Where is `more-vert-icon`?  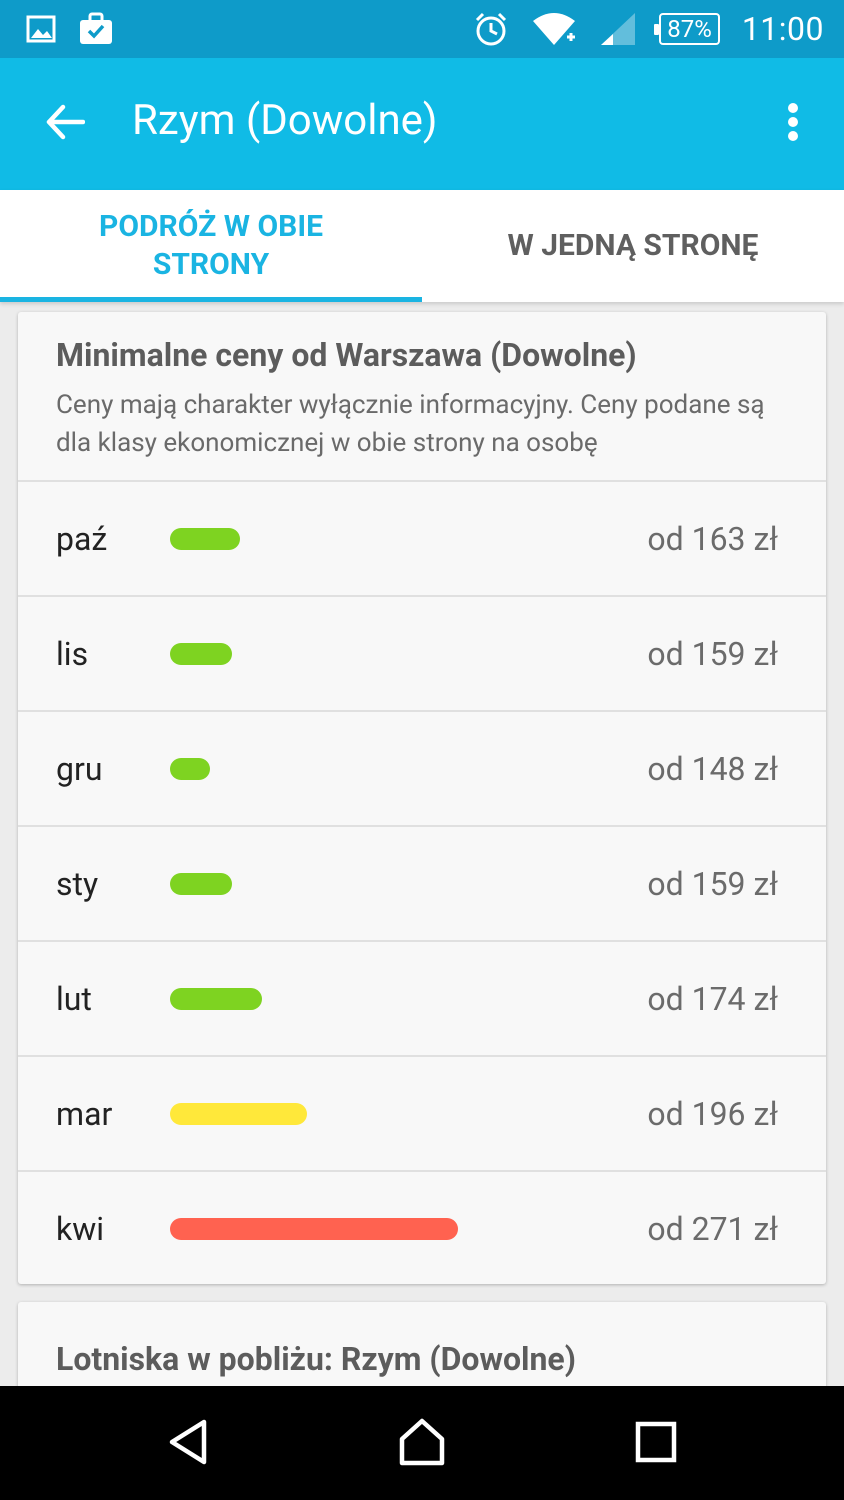 more-vert-icon is located at coordinates (793, 124).